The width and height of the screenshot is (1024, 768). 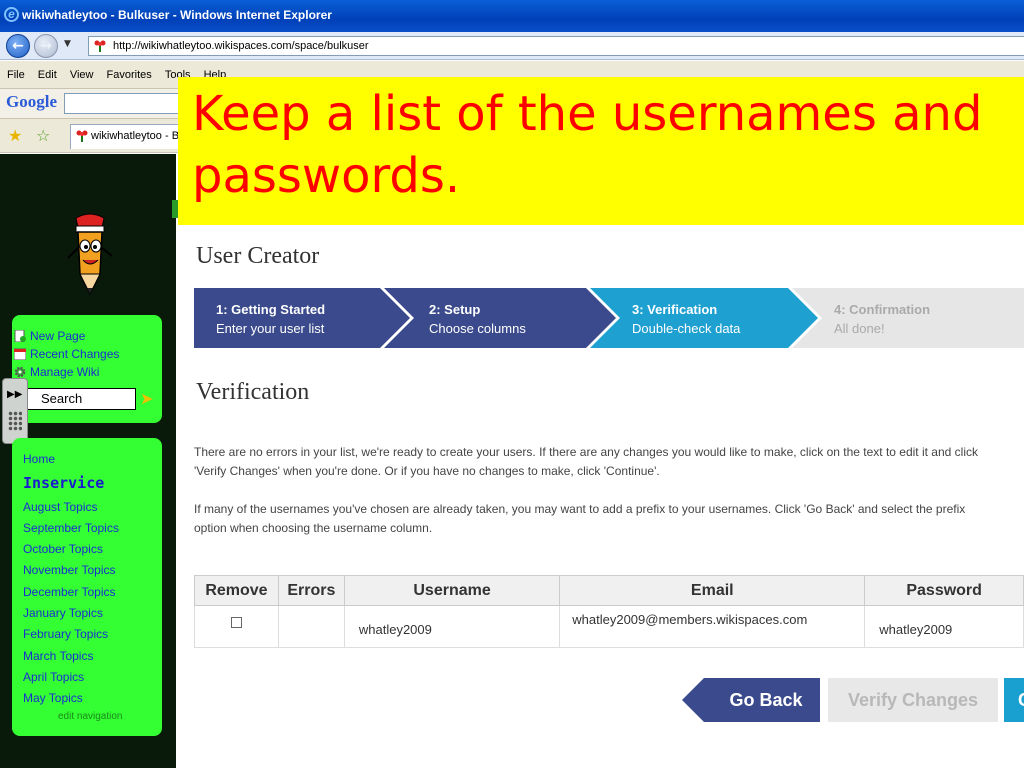 What do you see at coordinates (39, 459) in the screenshot?
I see `nav-link-home: Home` at bounding box center [39, 459].